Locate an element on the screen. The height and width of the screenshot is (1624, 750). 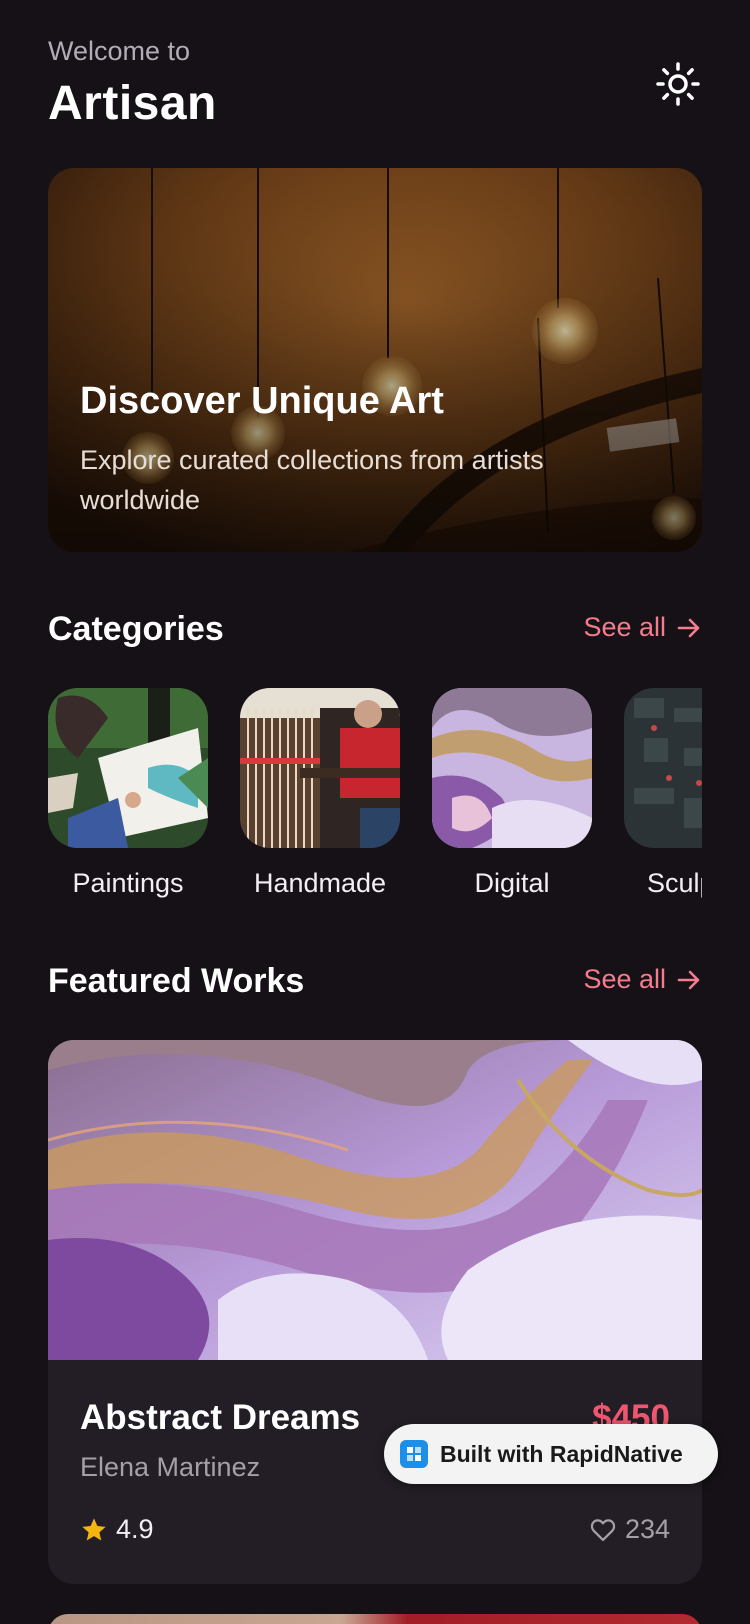
star-icon is located at coordinates (94, 1528).